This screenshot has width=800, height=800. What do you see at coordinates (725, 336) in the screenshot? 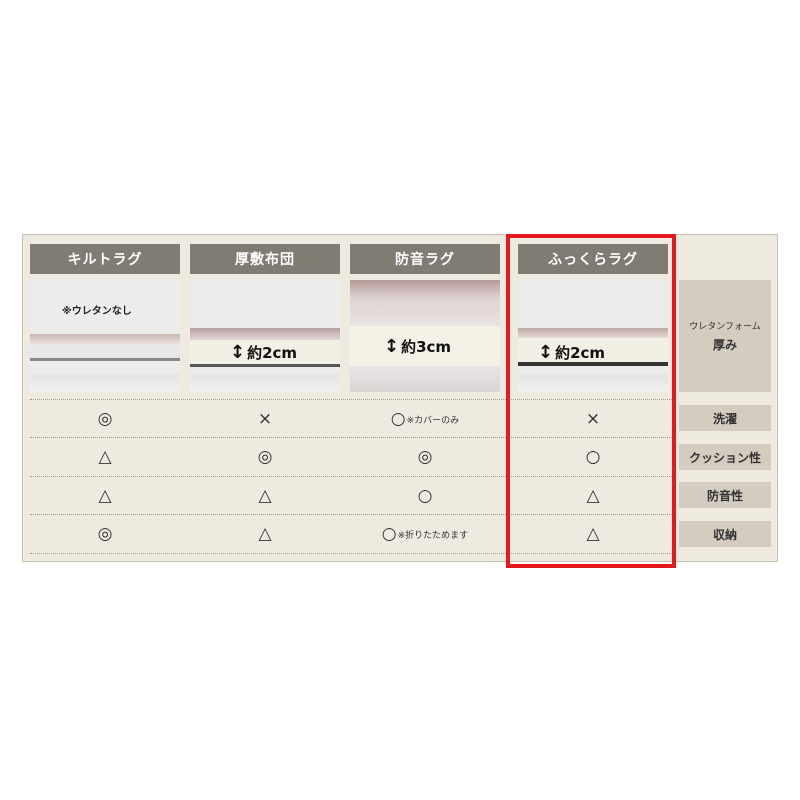
I see `urethane-thickness-label: ウレタンフォーム 厚み` at bounding box center [725, 336].